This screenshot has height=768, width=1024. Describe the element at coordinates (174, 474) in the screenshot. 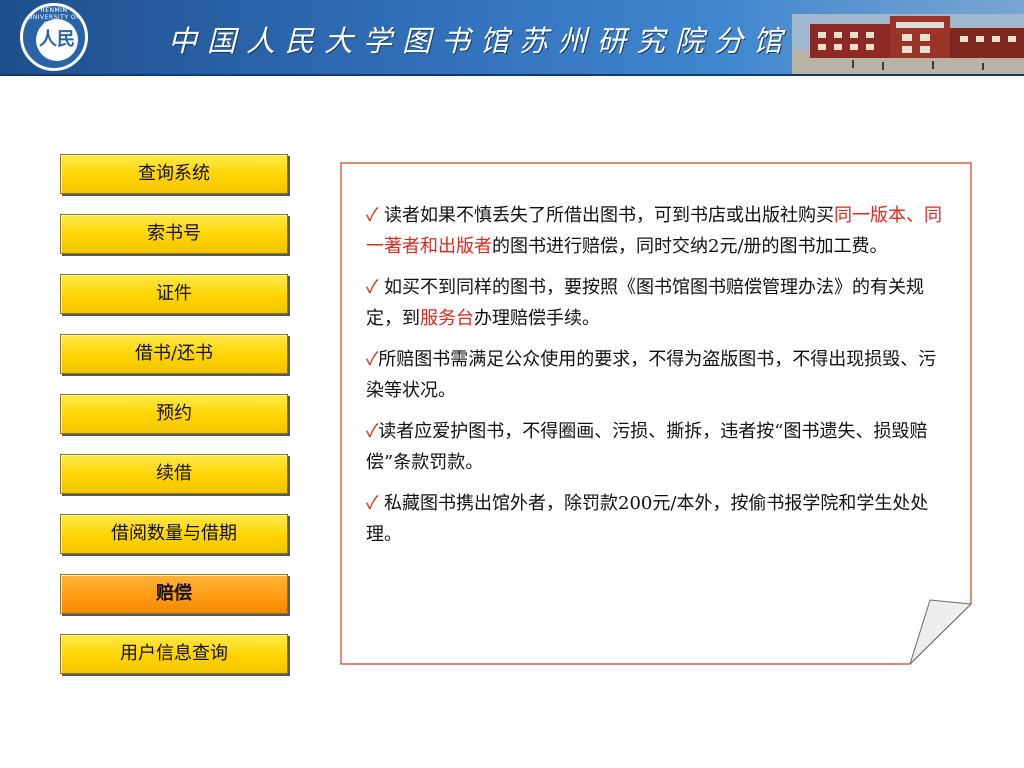

I see `menu-item-renewal: 续借` at that location.